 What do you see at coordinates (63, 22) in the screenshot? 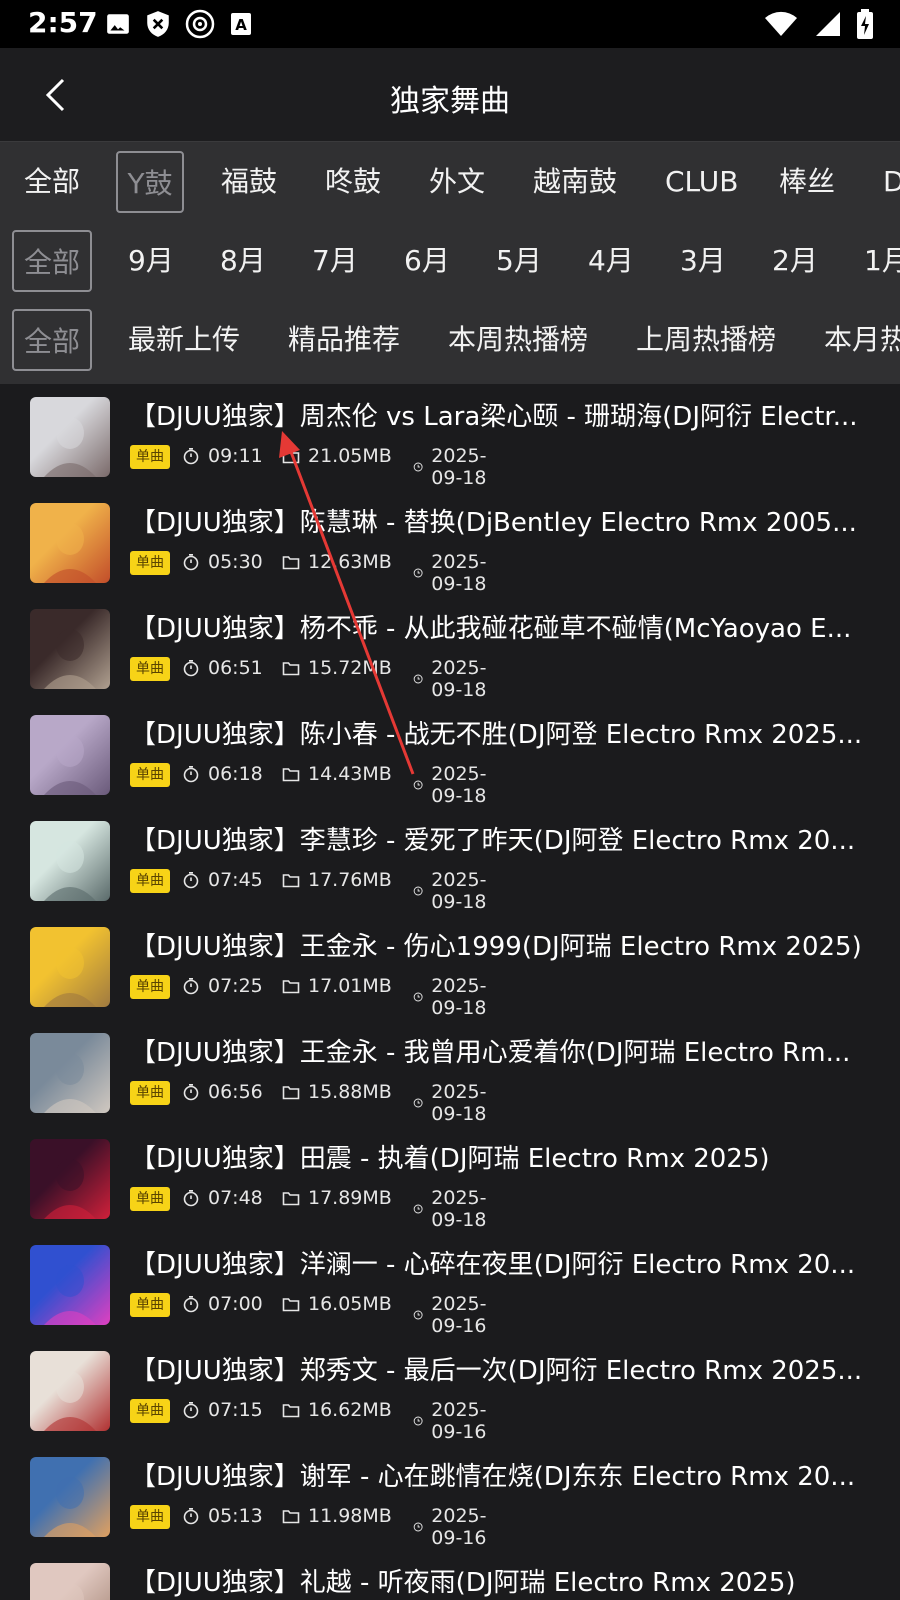
I see `status-time: 2:57` at bounding box center [63, 22].